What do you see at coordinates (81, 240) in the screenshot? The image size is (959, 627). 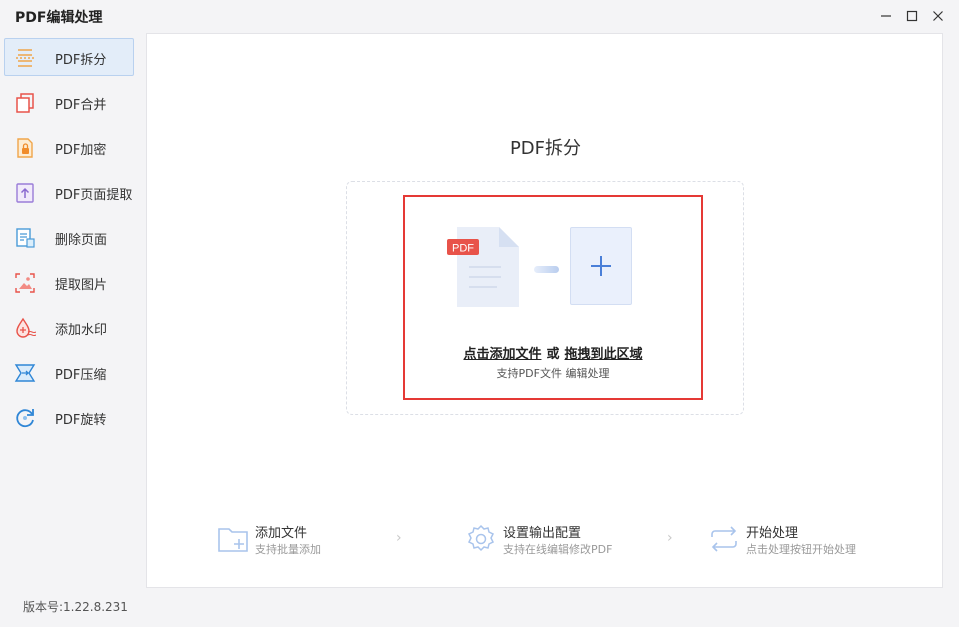 I see `sidebar-item-label: 删除页面` at bounding box center [81, 240].